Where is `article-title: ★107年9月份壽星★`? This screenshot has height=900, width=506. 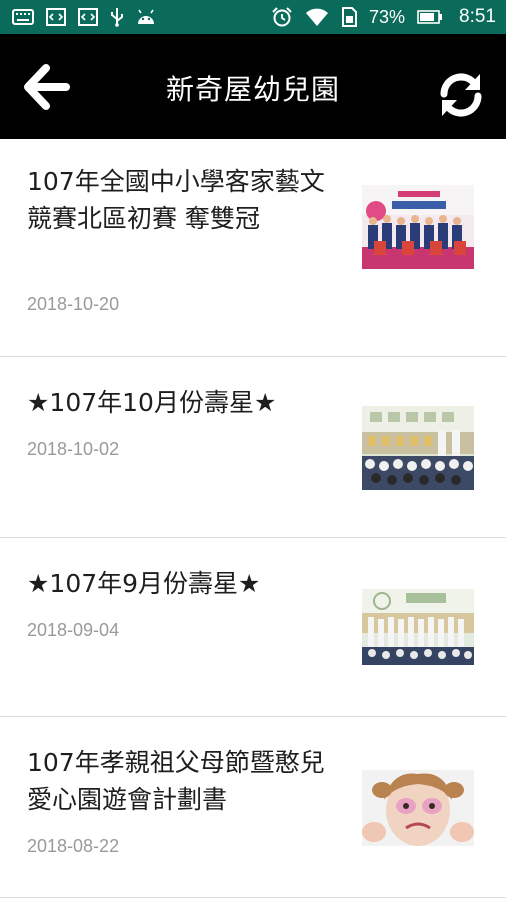
article-title: ★107年9月份壽星★ is located at coordinates (144, 583).